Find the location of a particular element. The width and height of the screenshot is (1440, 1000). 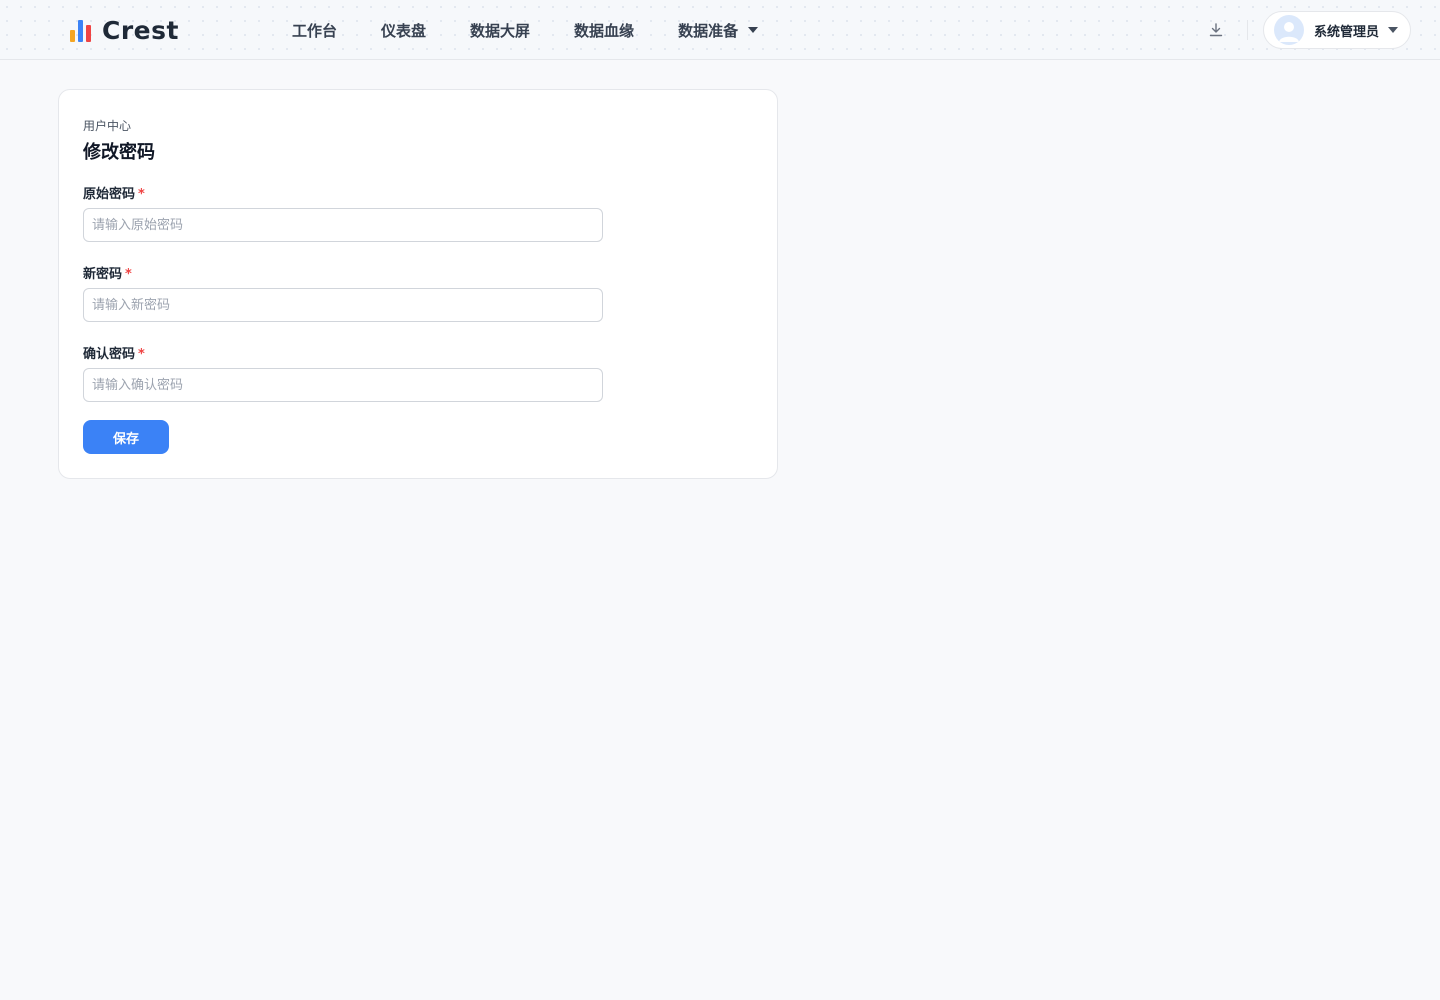

nav-item-label: 数据血缘 is located at coordinates (604, 30).